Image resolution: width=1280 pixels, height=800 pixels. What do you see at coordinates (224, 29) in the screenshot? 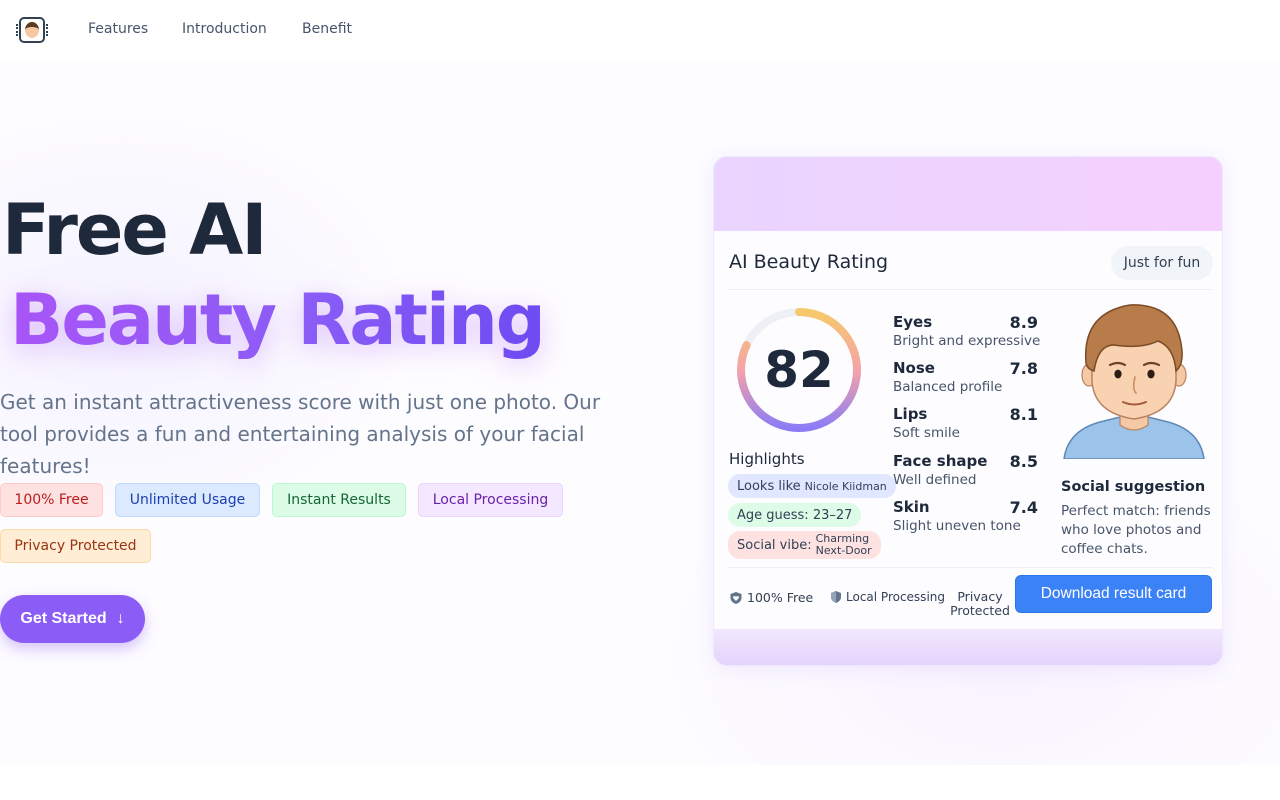
I see `nav-link-introduction: Introduction` at bounding box center [224, 29].